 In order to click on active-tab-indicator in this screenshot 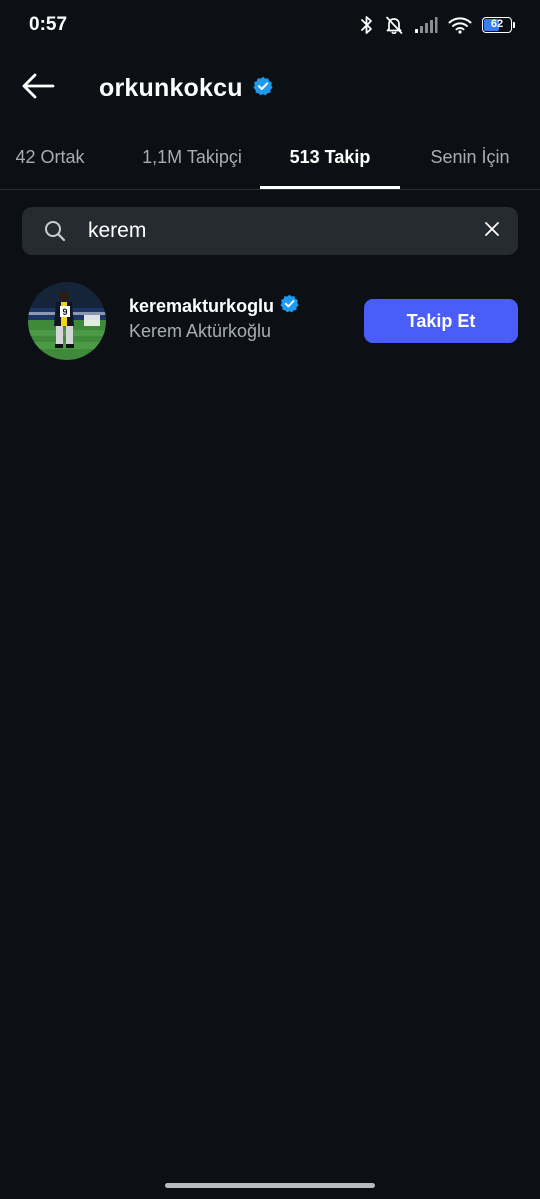, I will do `click(330, 187)`.